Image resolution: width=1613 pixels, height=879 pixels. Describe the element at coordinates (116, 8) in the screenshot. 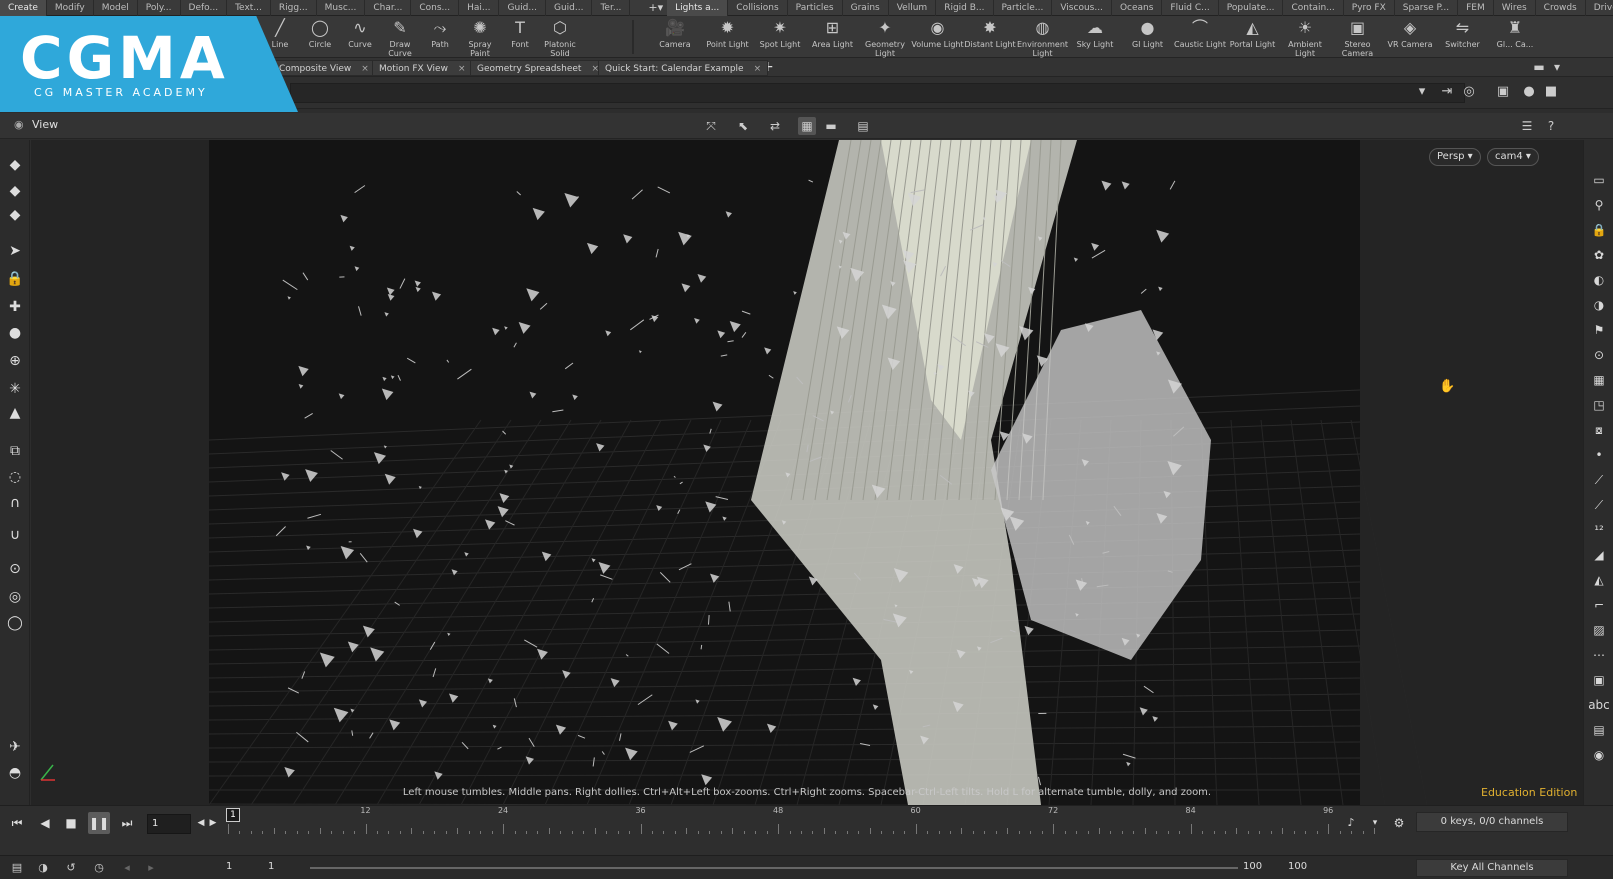

I see `shelf-tab: Model` at that location.